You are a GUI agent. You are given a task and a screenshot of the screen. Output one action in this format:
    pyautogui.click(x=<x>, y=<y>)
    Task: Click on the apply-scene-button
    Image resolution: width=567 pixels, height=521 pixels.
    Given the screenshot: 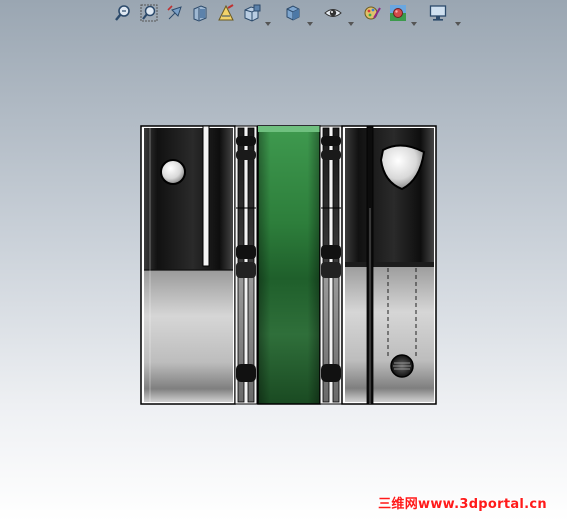 What is the action you would take?
    pyautogui.click(x=398, y=15)
    